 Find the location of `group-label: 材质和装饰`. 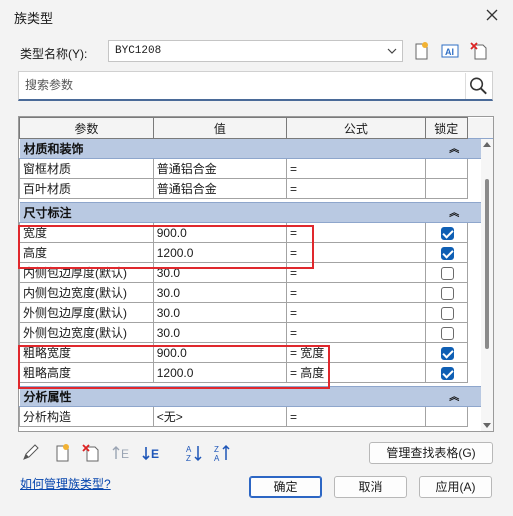

group-label: 材质和装饰 is located at coordinates (53, 149).